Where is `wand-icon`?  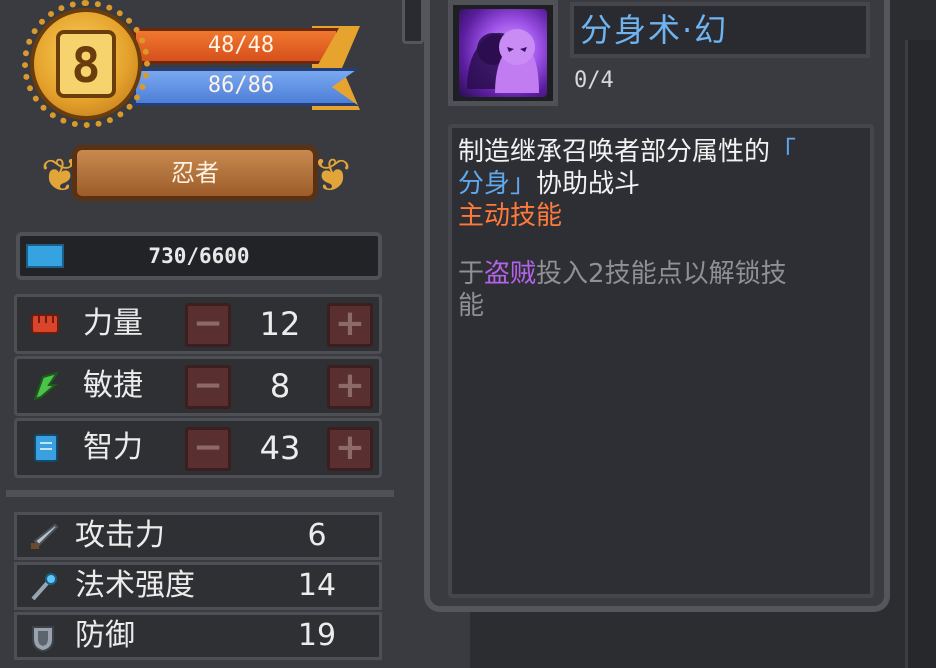 wand-icon is located at coordinates (44, 587).